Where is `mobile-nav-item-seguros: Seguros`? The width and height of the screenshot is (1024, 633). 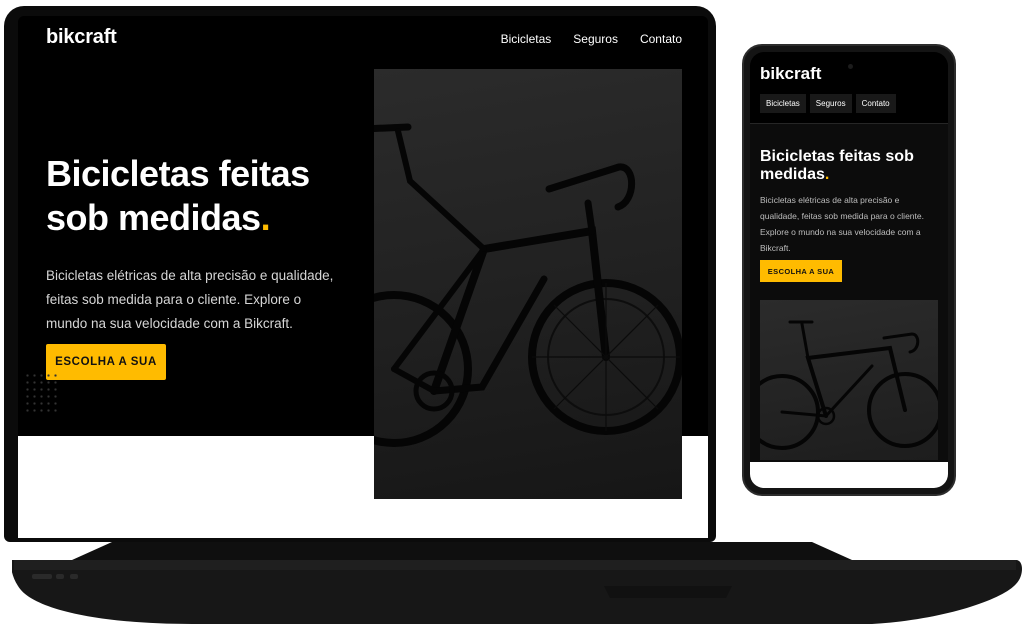 mobile-nav-item-seguros: Seguros is located at coordinates (830, 103).